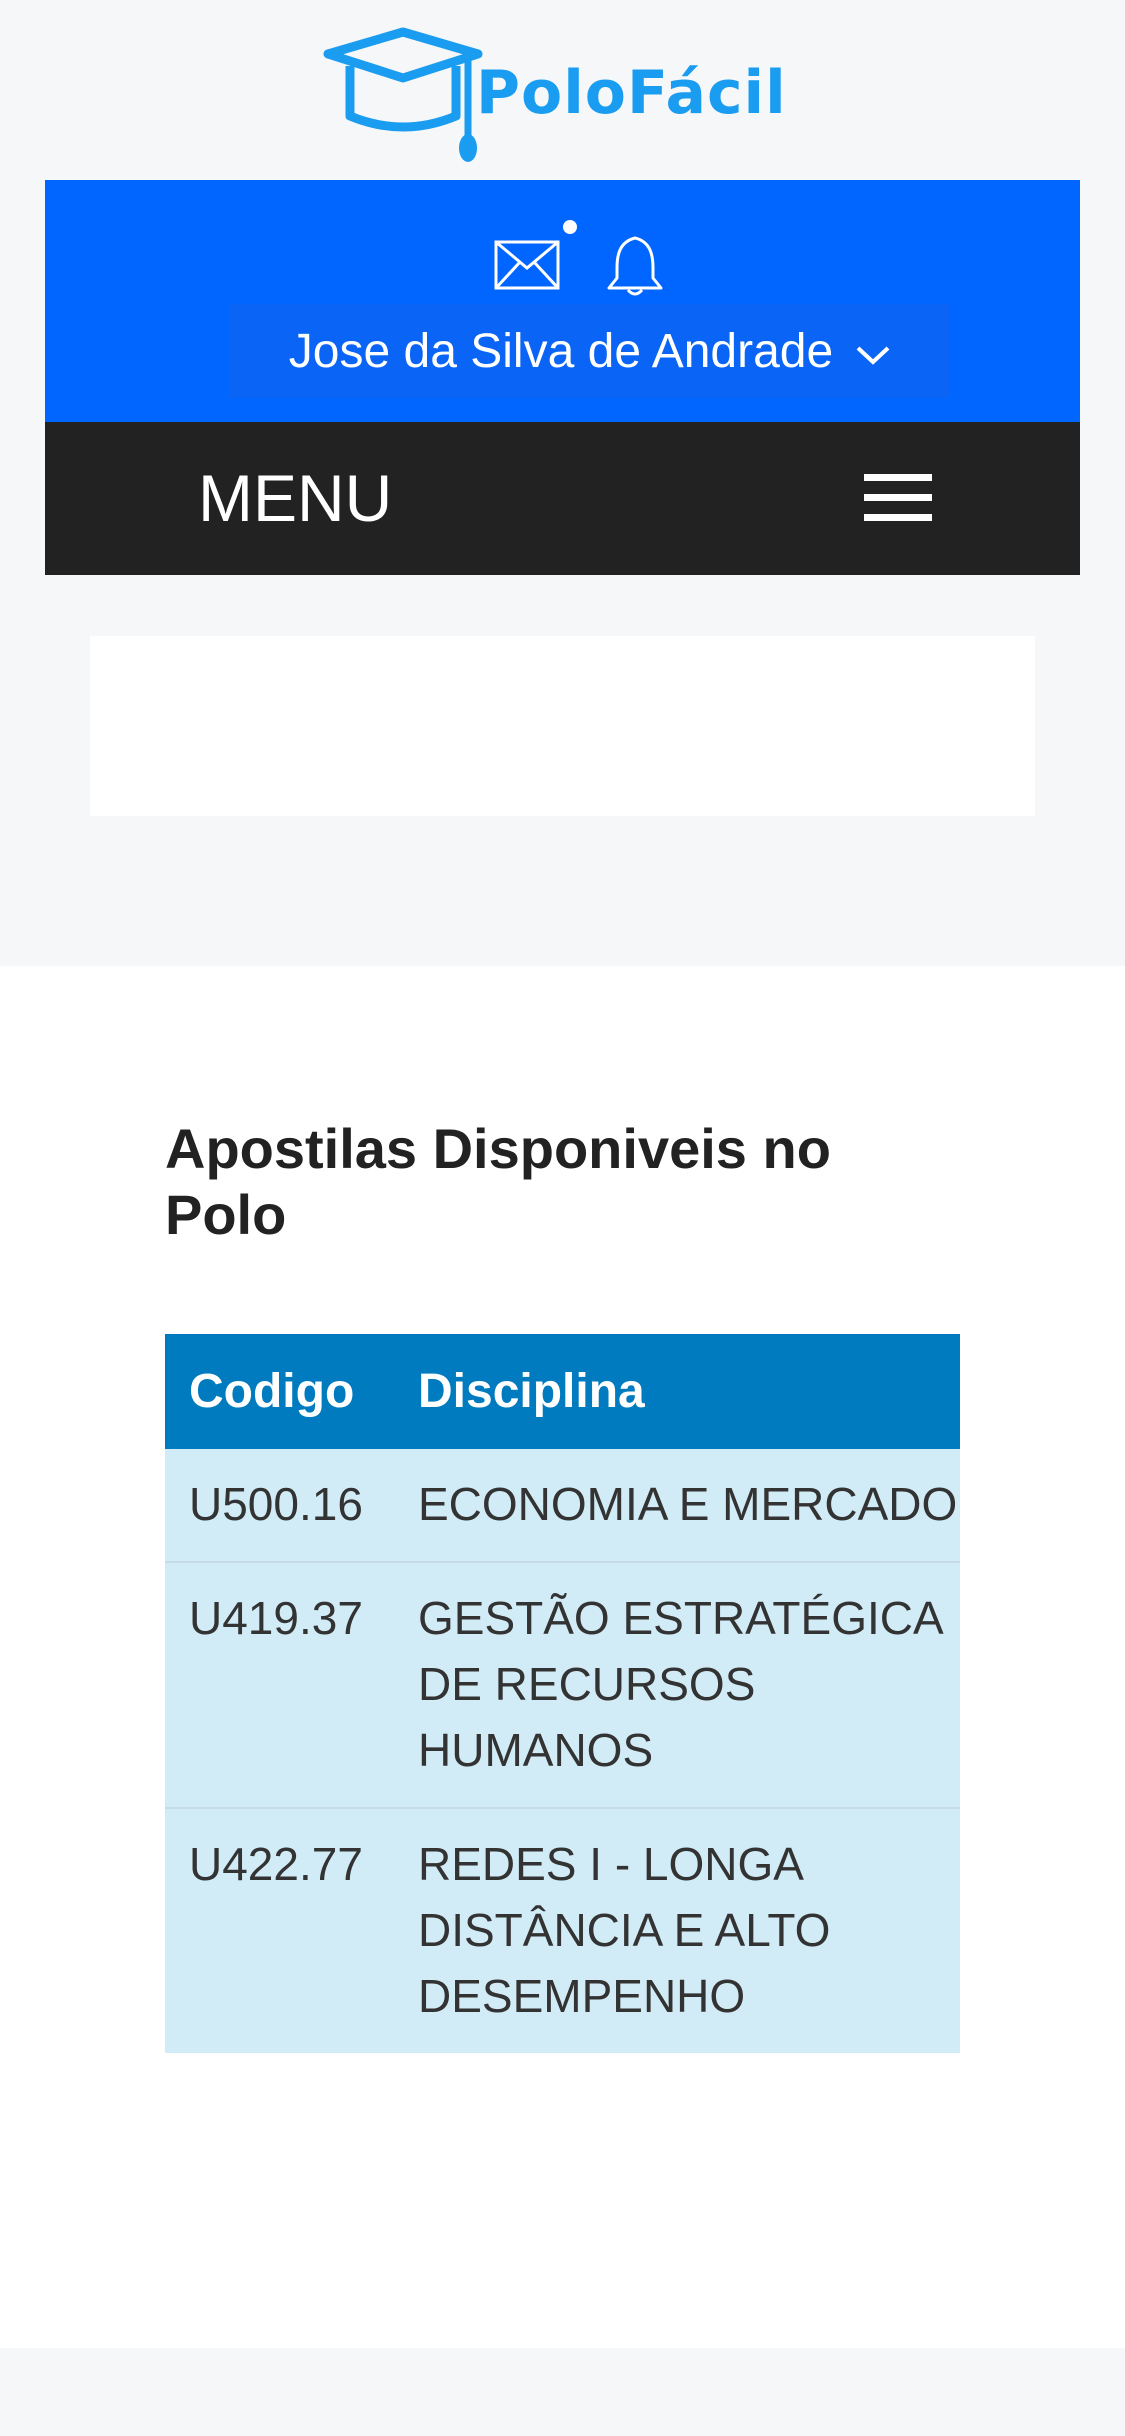 The image size is (1125, 2436). Describe the element at coordinates (562, 498) in the screenshot. I see `main-navbar: MENU` at that location.